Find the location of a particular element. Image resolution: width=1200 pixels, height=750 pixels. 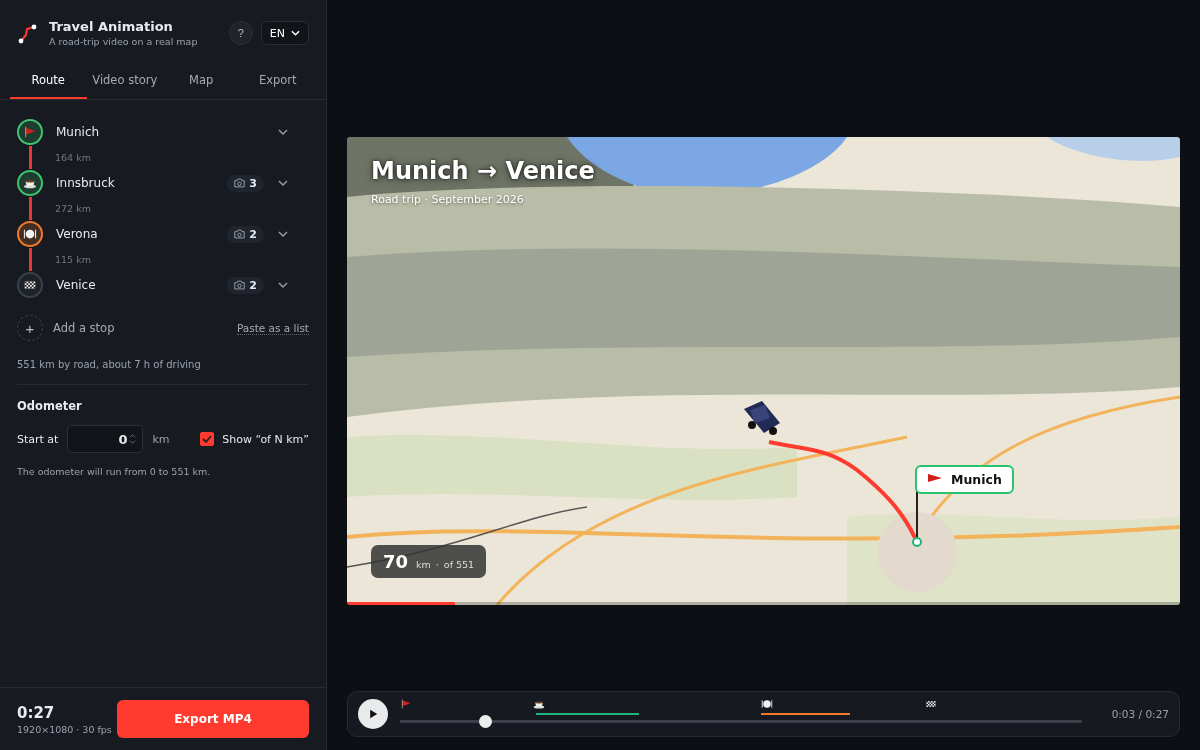

stop-name: Innsbruck is located at coordinates (142, 183).